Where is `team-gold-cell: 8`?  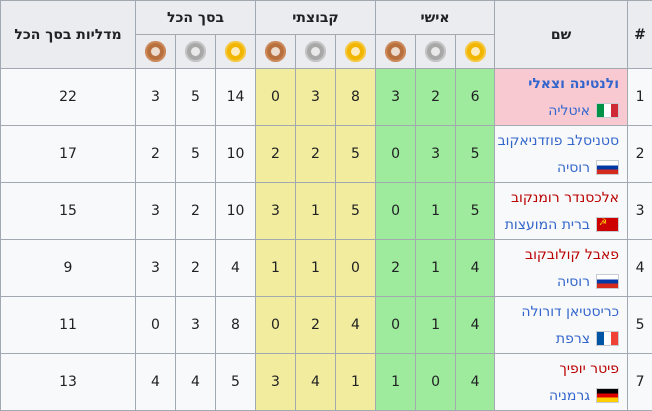
team-gold-cell: 8 is located at coordinates (356, 97).